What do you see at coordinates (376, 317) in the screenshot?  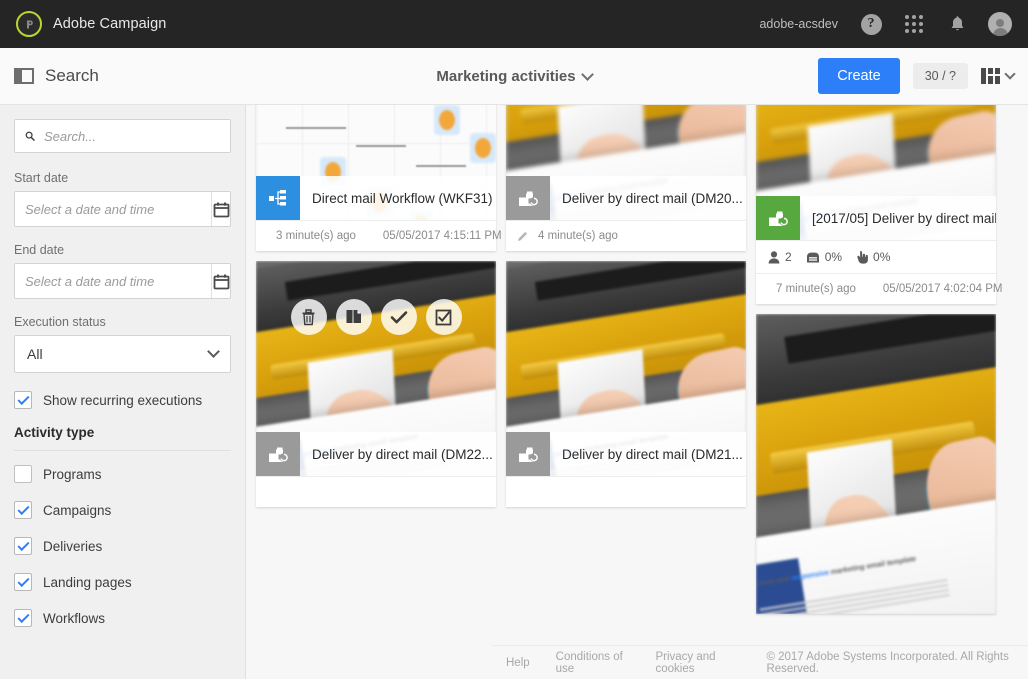 I see `card-hover-actions` at bounding box center [376, 317].